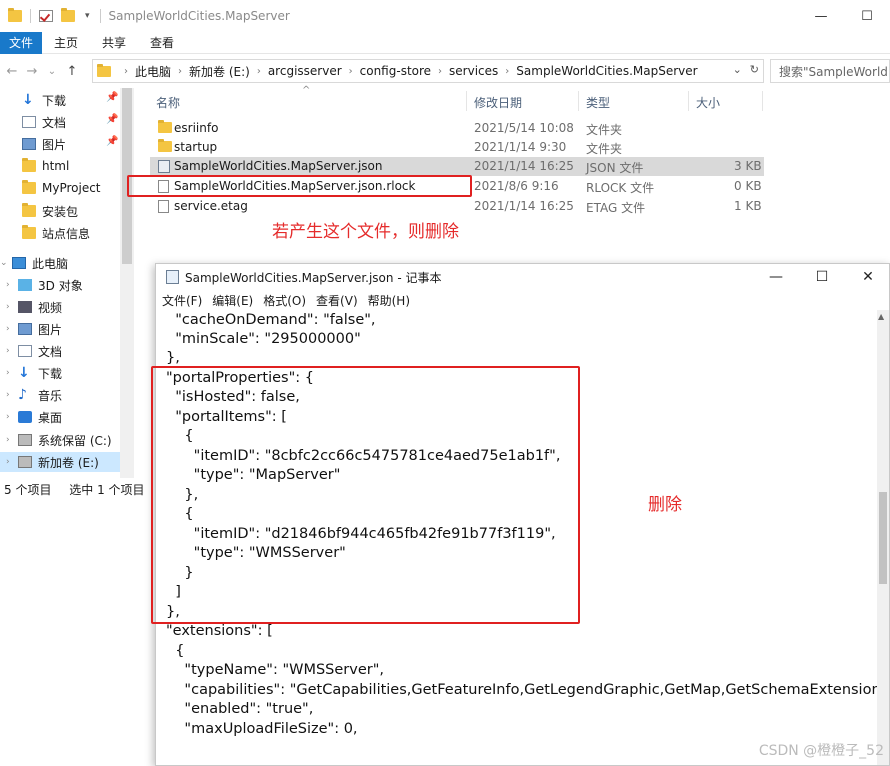 The image size is (890, 766). Describe the element at coordinates (708, 102) in the screenshot. I see `column-header-size: 大小` at that location.